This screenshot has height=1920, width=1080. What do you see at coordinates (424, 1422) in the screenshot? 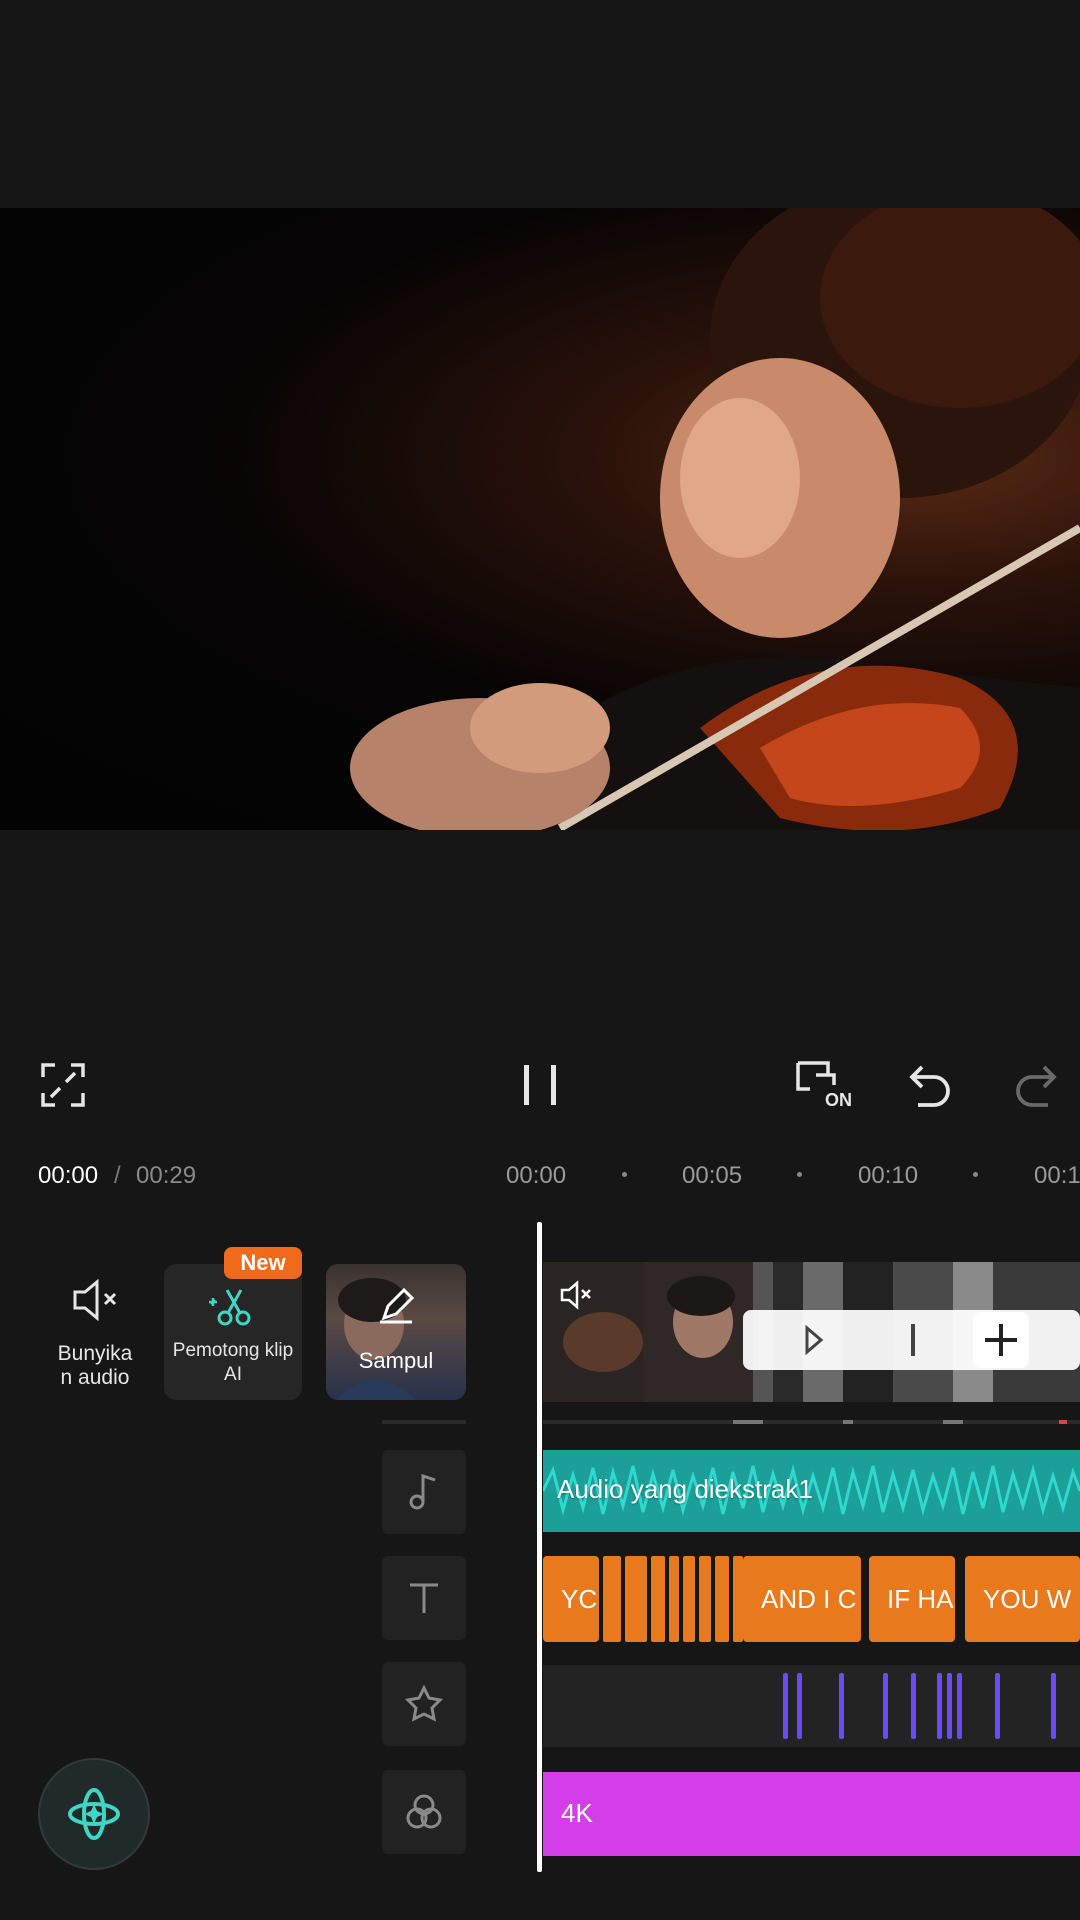
I see `divider` at bounding box center [424, 1422].